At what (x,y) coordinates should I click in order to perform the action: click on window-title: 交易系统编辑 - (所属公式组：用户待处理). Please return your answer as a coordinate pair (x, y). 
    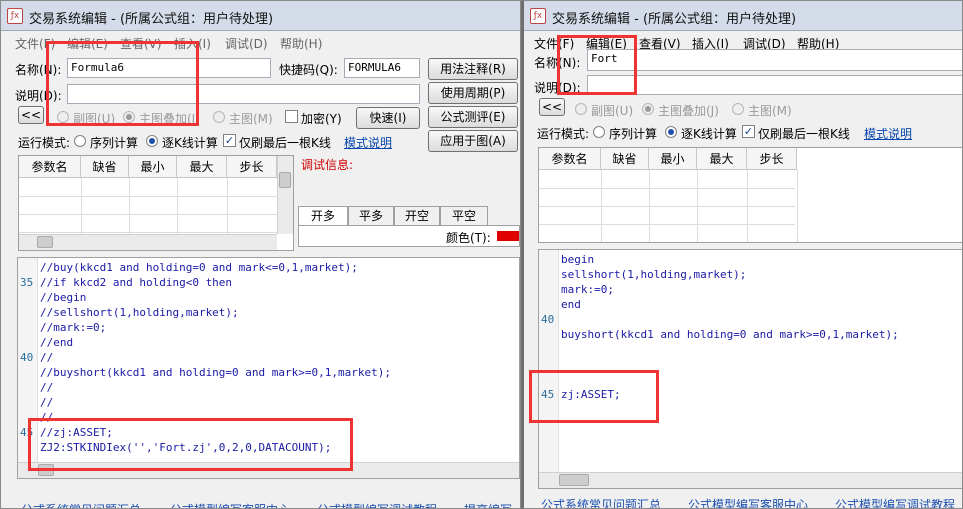
    Looking at the image, I should click on (674, 19).